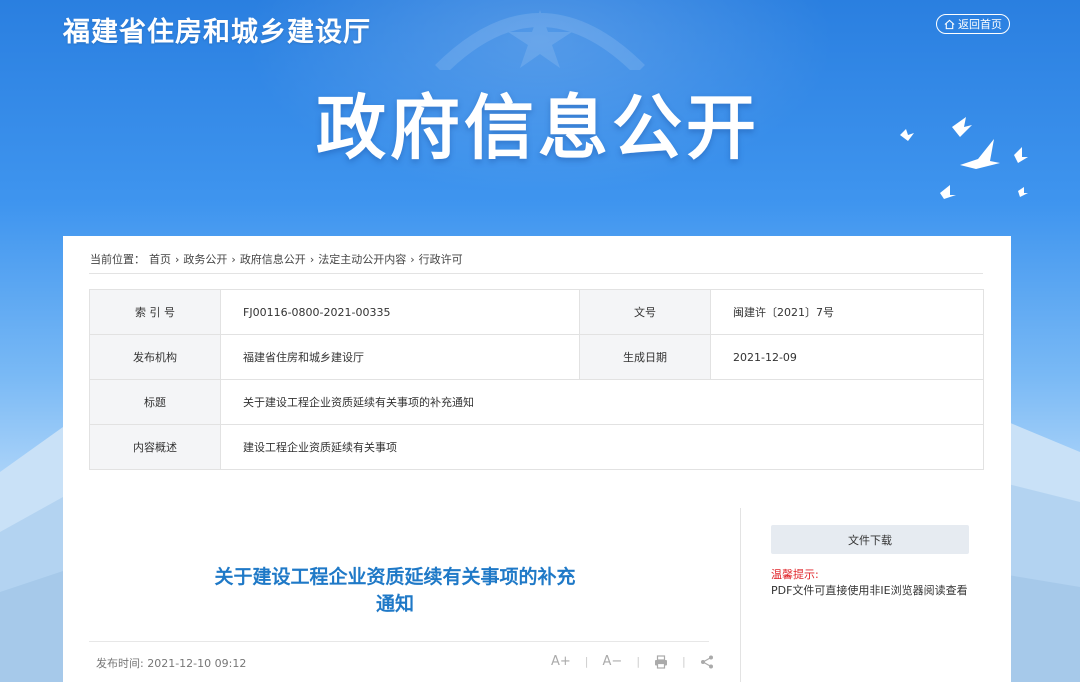  I want to click on breadcrumb-item-permits: 行政许可, so click(441, 259).